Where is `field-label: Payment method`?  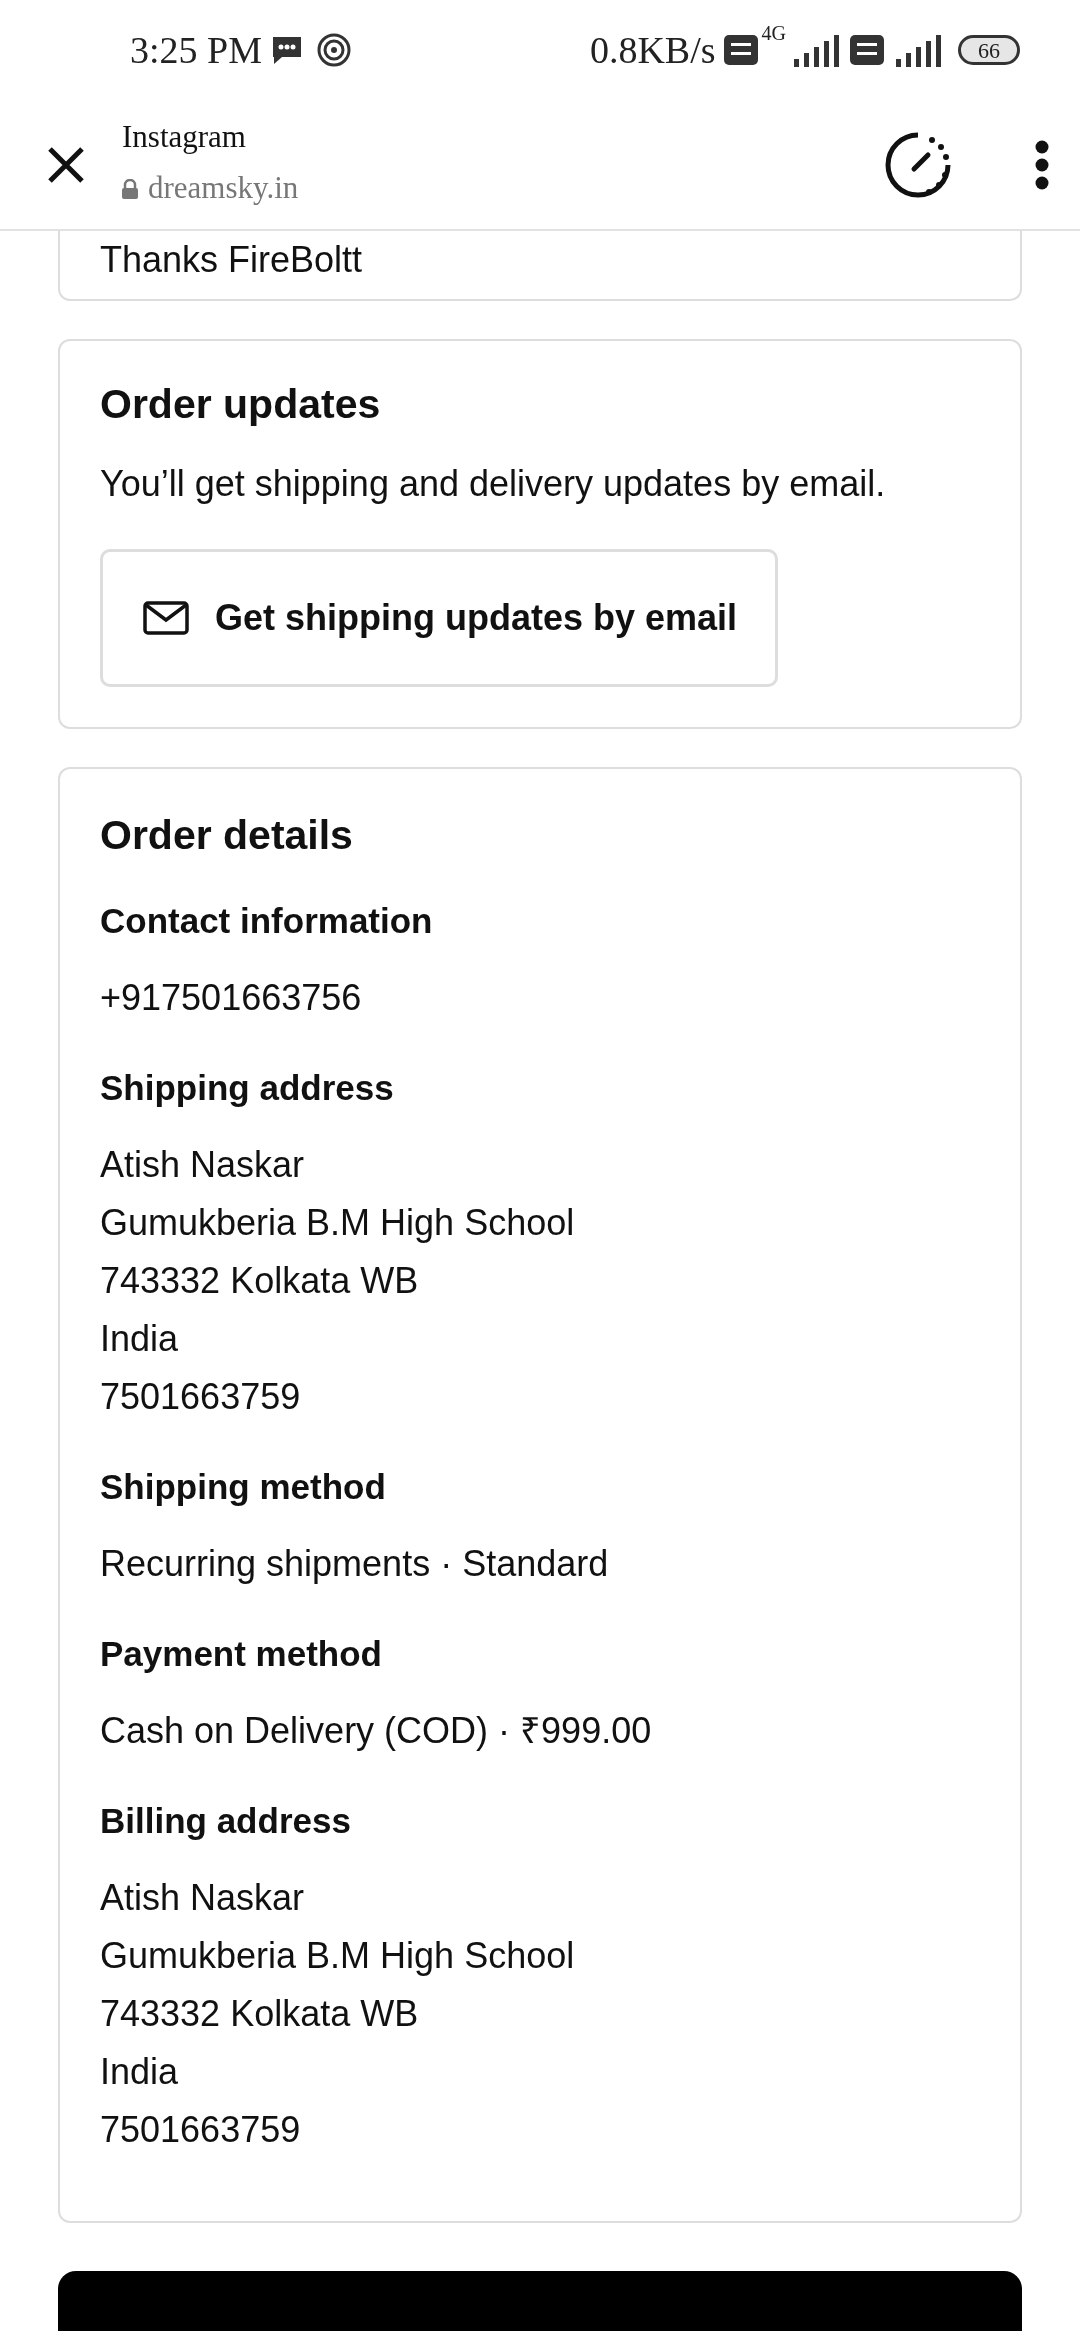 field-label: Payment method is located at coordinates (241, 1654).